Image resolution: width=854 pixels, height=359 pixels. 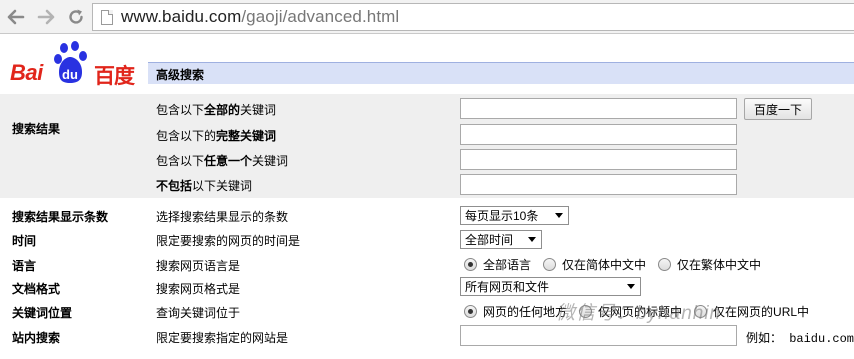 What do you see at coordinates (270, 161) in the screenshot?
I see `any-words-post: 关键词` at bounding box center [270, 161].